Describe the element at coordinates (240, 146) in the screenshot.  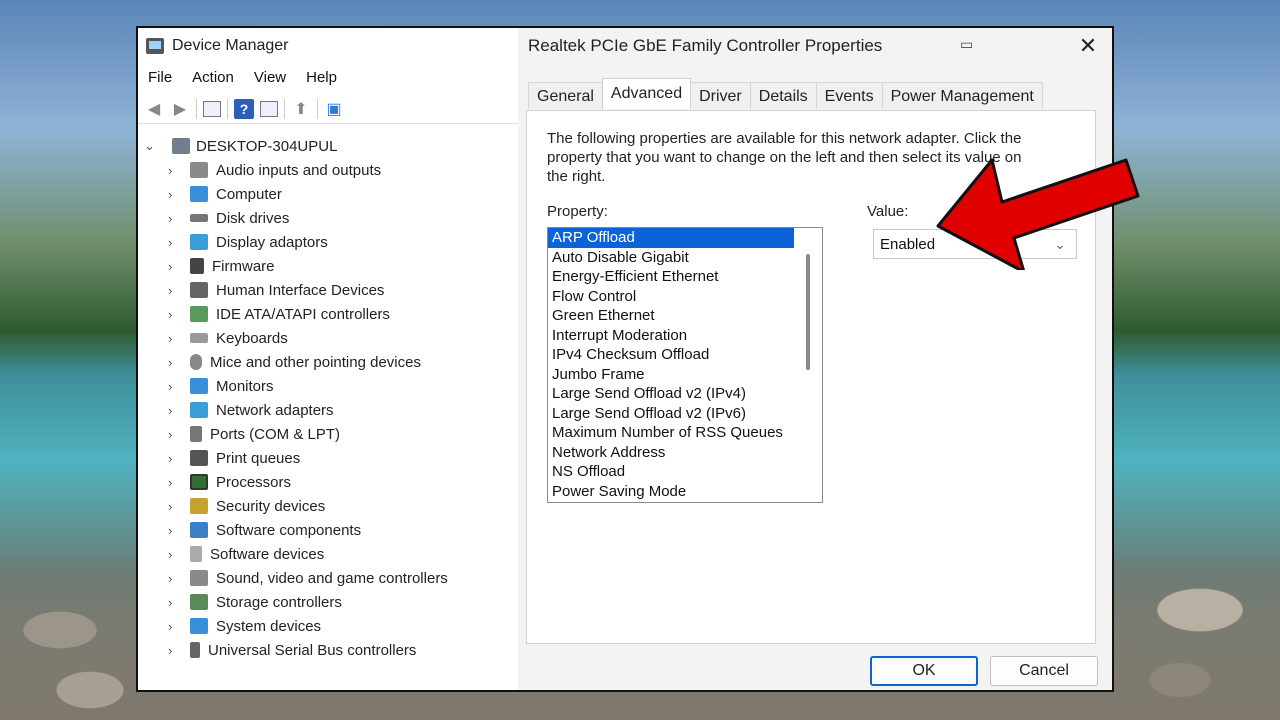
I see `tree-root: ⌄ DESKTOP-304UPUL` at that location.